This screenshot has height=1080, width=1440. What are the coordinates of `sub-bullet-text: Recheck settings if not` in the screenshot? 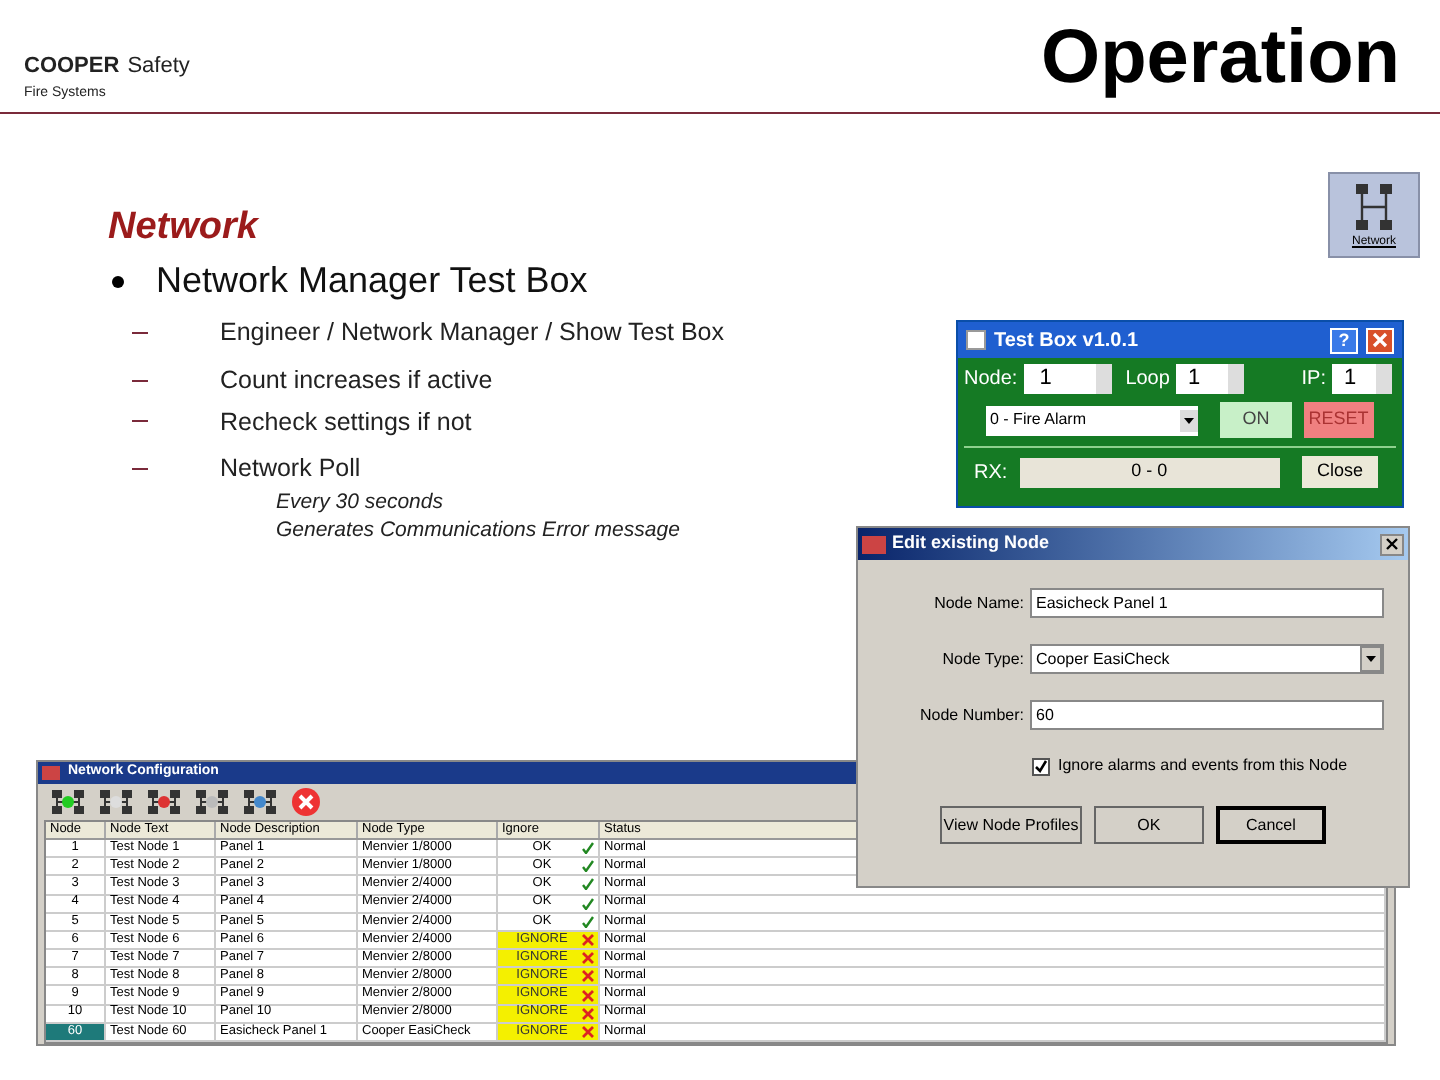 It's located at (346, 422).